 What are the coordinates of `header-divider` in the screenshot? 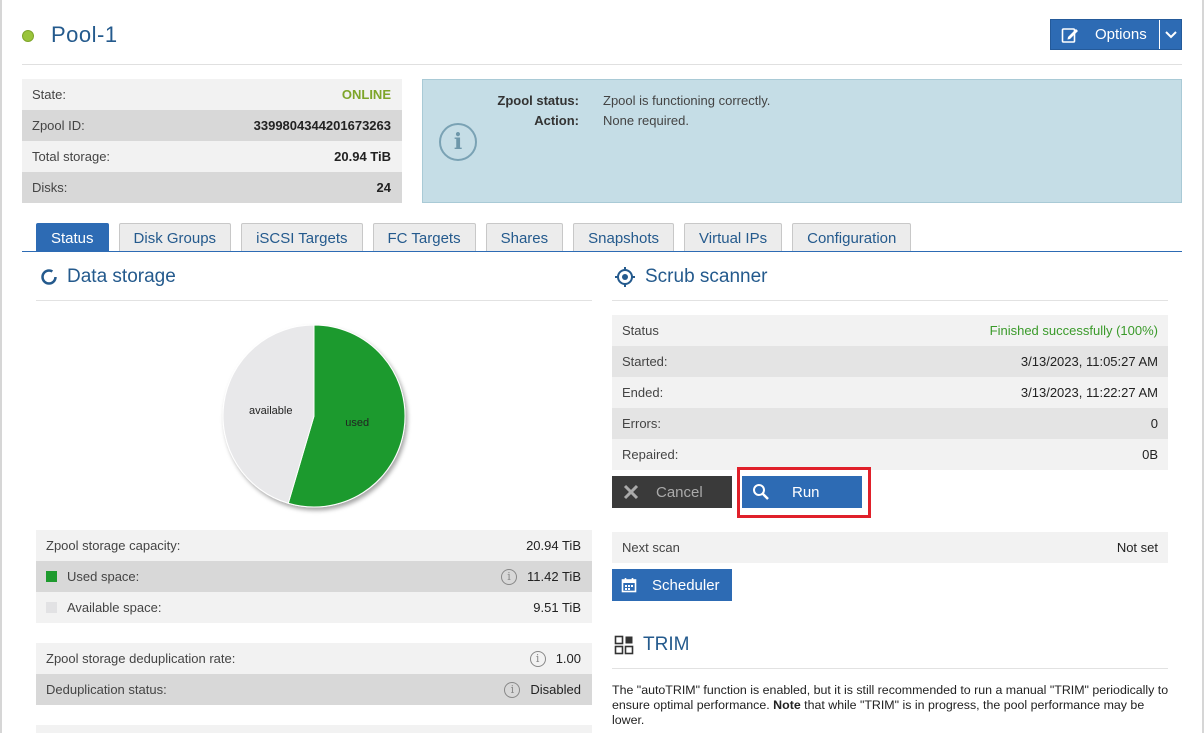 It's located at (602, 64).